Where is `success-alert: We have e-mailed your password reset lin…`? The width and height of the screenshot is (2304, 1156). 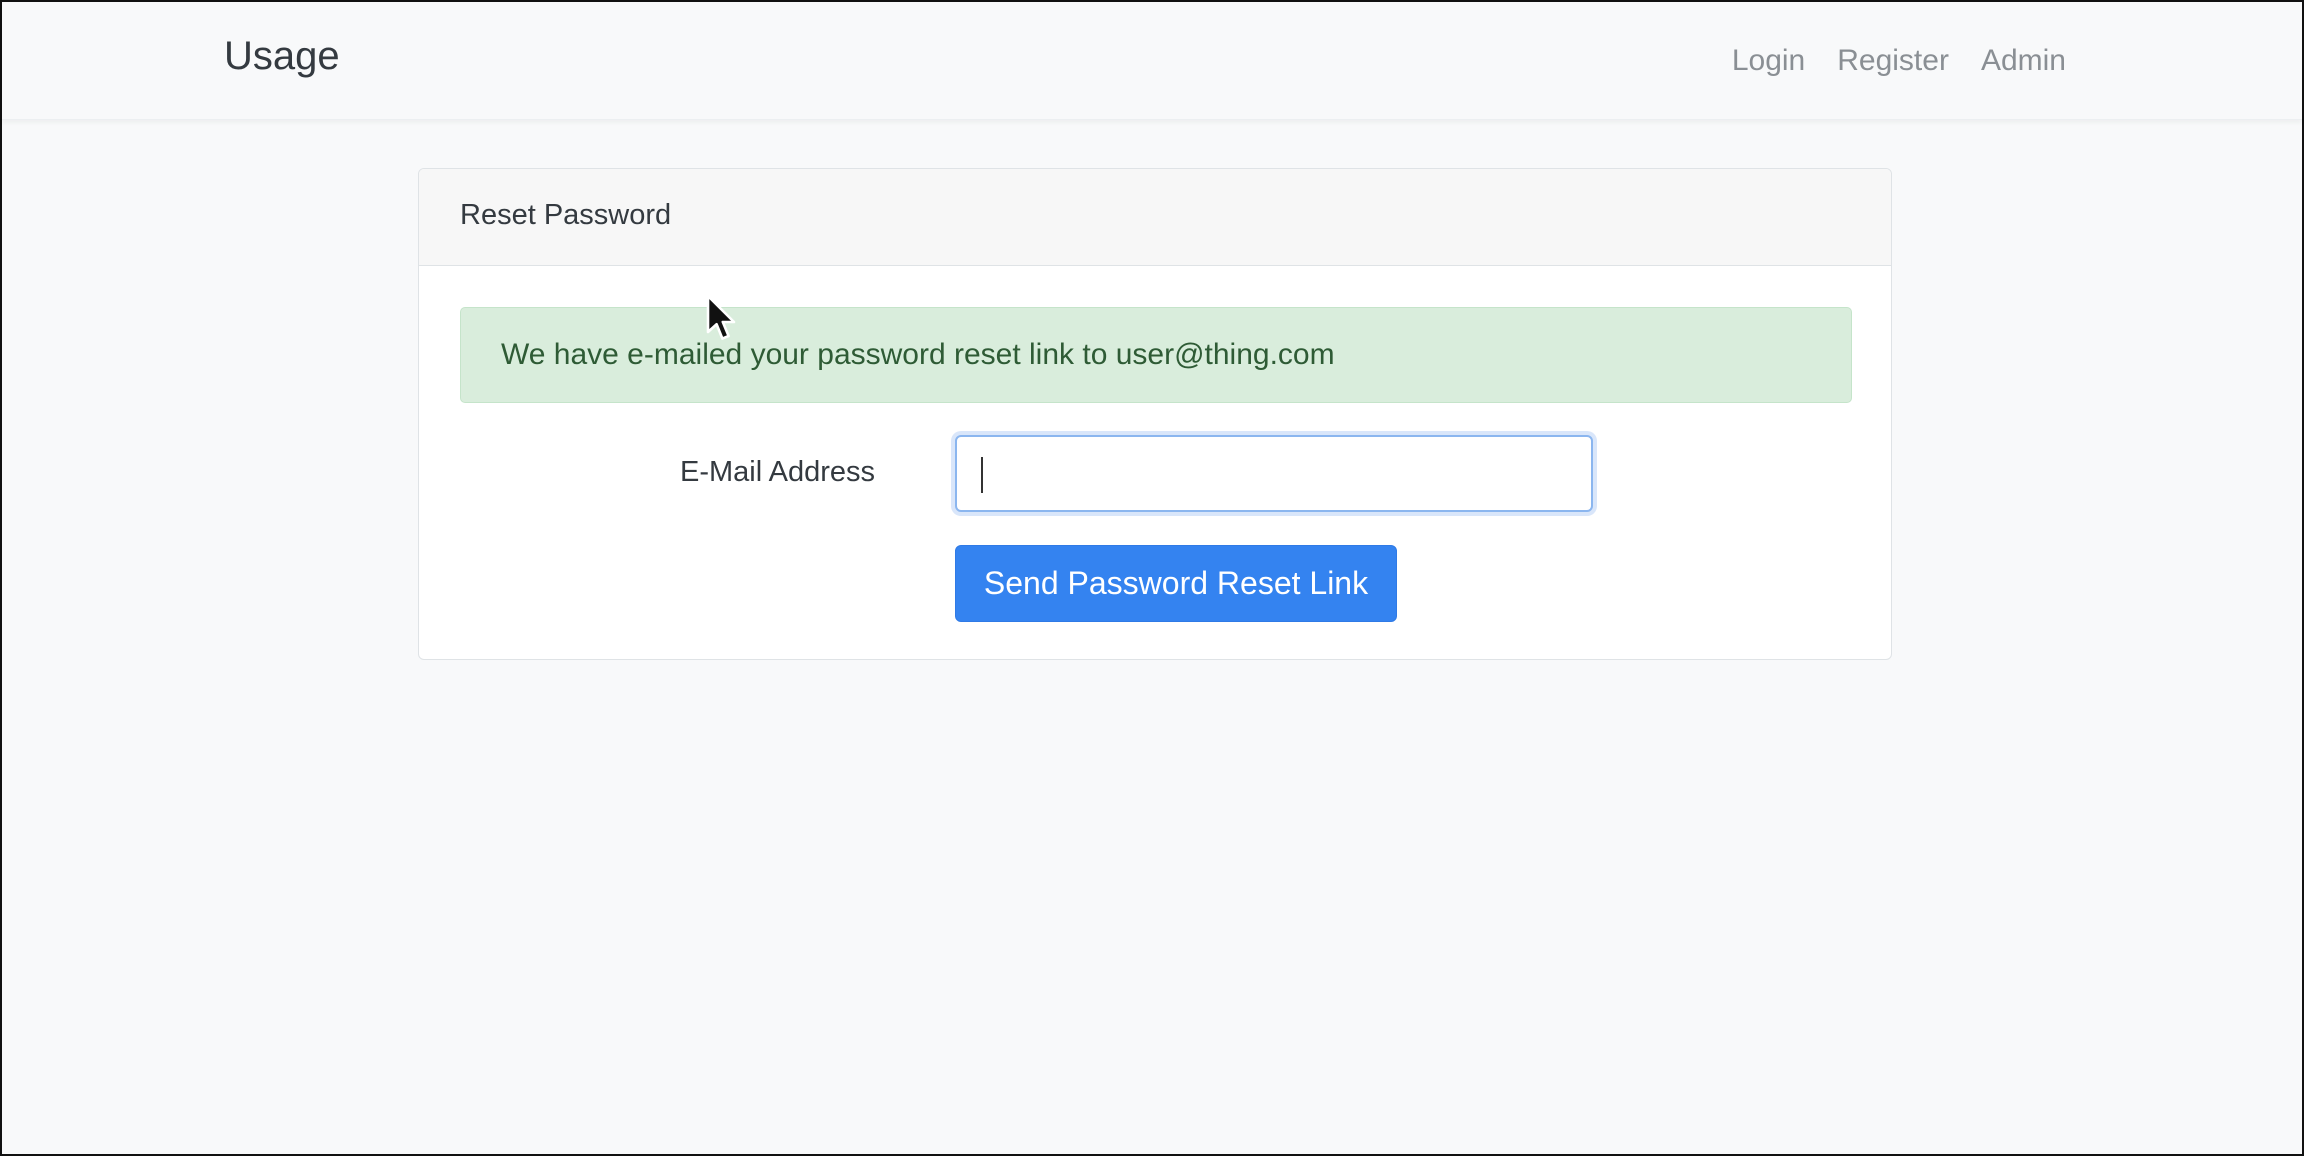
success-alert: We have e-mailed your password reset lin… is located at coordinates (1156, 355).